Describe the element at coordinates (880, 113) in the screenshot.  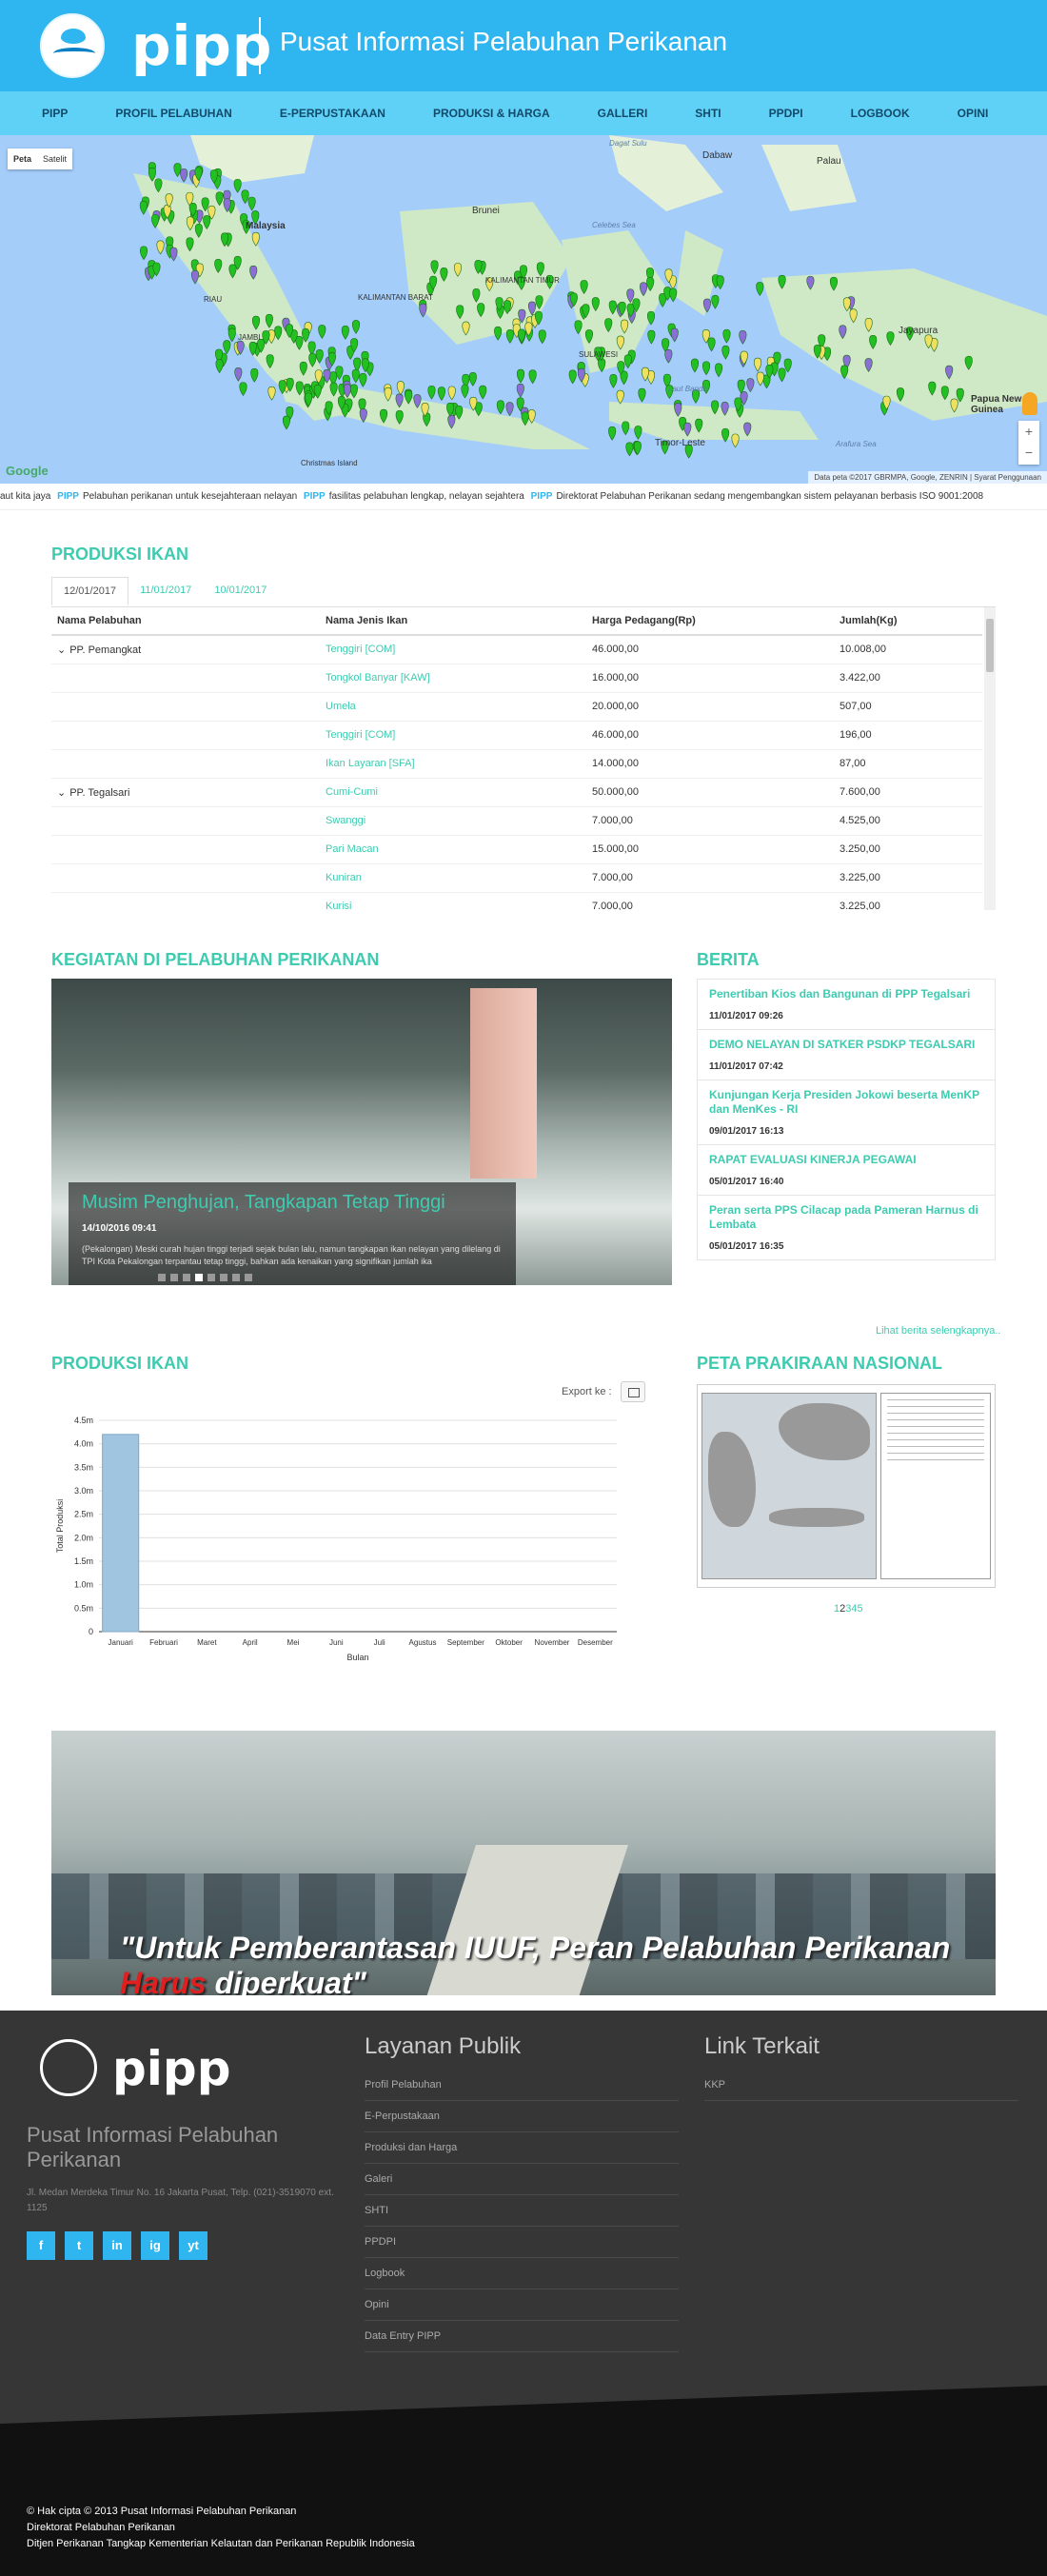
I see `nav-logbook: LOGBOOK` at that location.